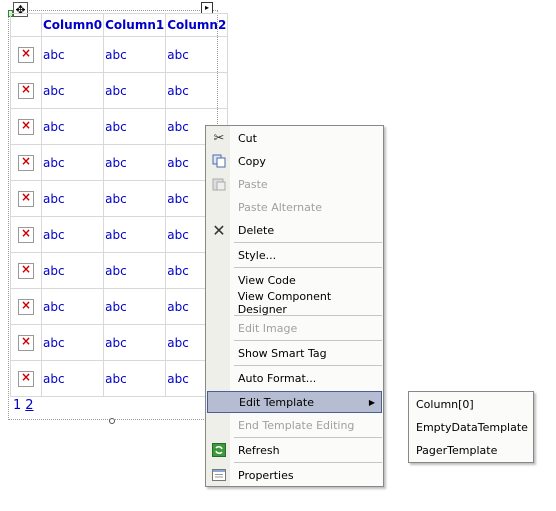  I want to click on delete-x-icon: ✕, so click(219, 230).